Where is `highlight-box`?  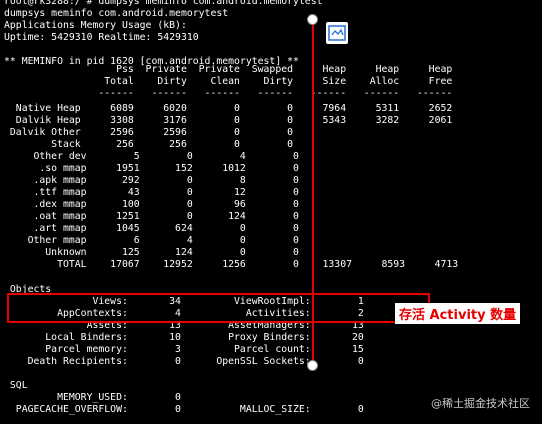 highlight-box is located at coordinates (218, 308).